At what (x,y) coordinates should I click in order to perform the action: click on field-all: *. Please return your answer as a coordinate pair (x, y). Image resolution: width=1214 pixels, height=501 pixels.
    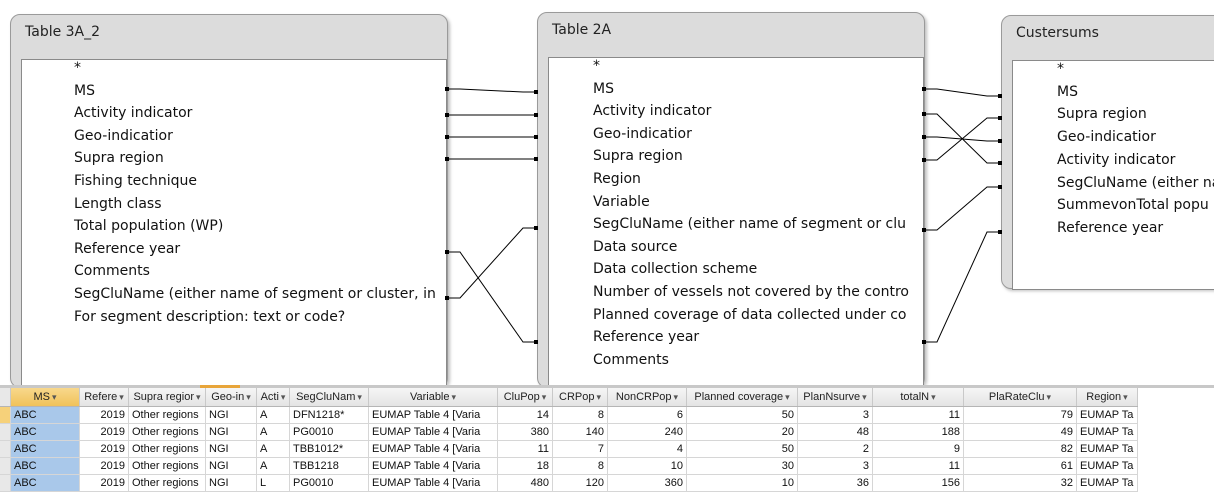
    Looking at the image, I should click on (596, 67).